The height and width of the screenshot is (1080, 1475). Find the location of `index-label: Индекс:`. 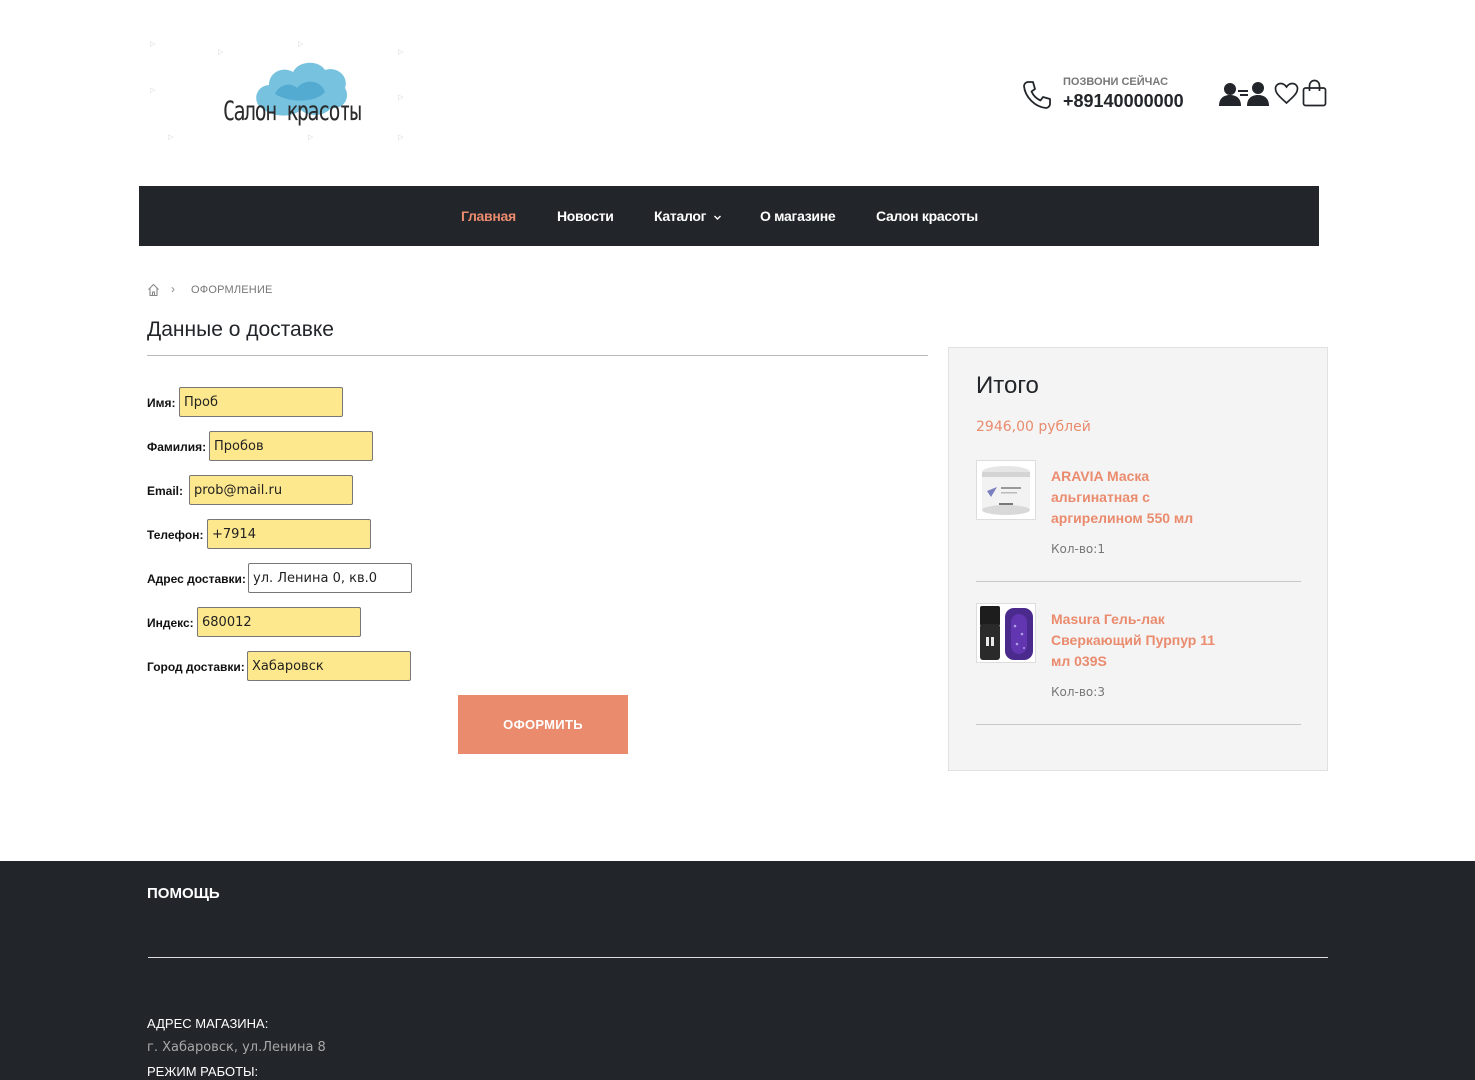

index-label: Индекс: is located at coordinates (170, 623).